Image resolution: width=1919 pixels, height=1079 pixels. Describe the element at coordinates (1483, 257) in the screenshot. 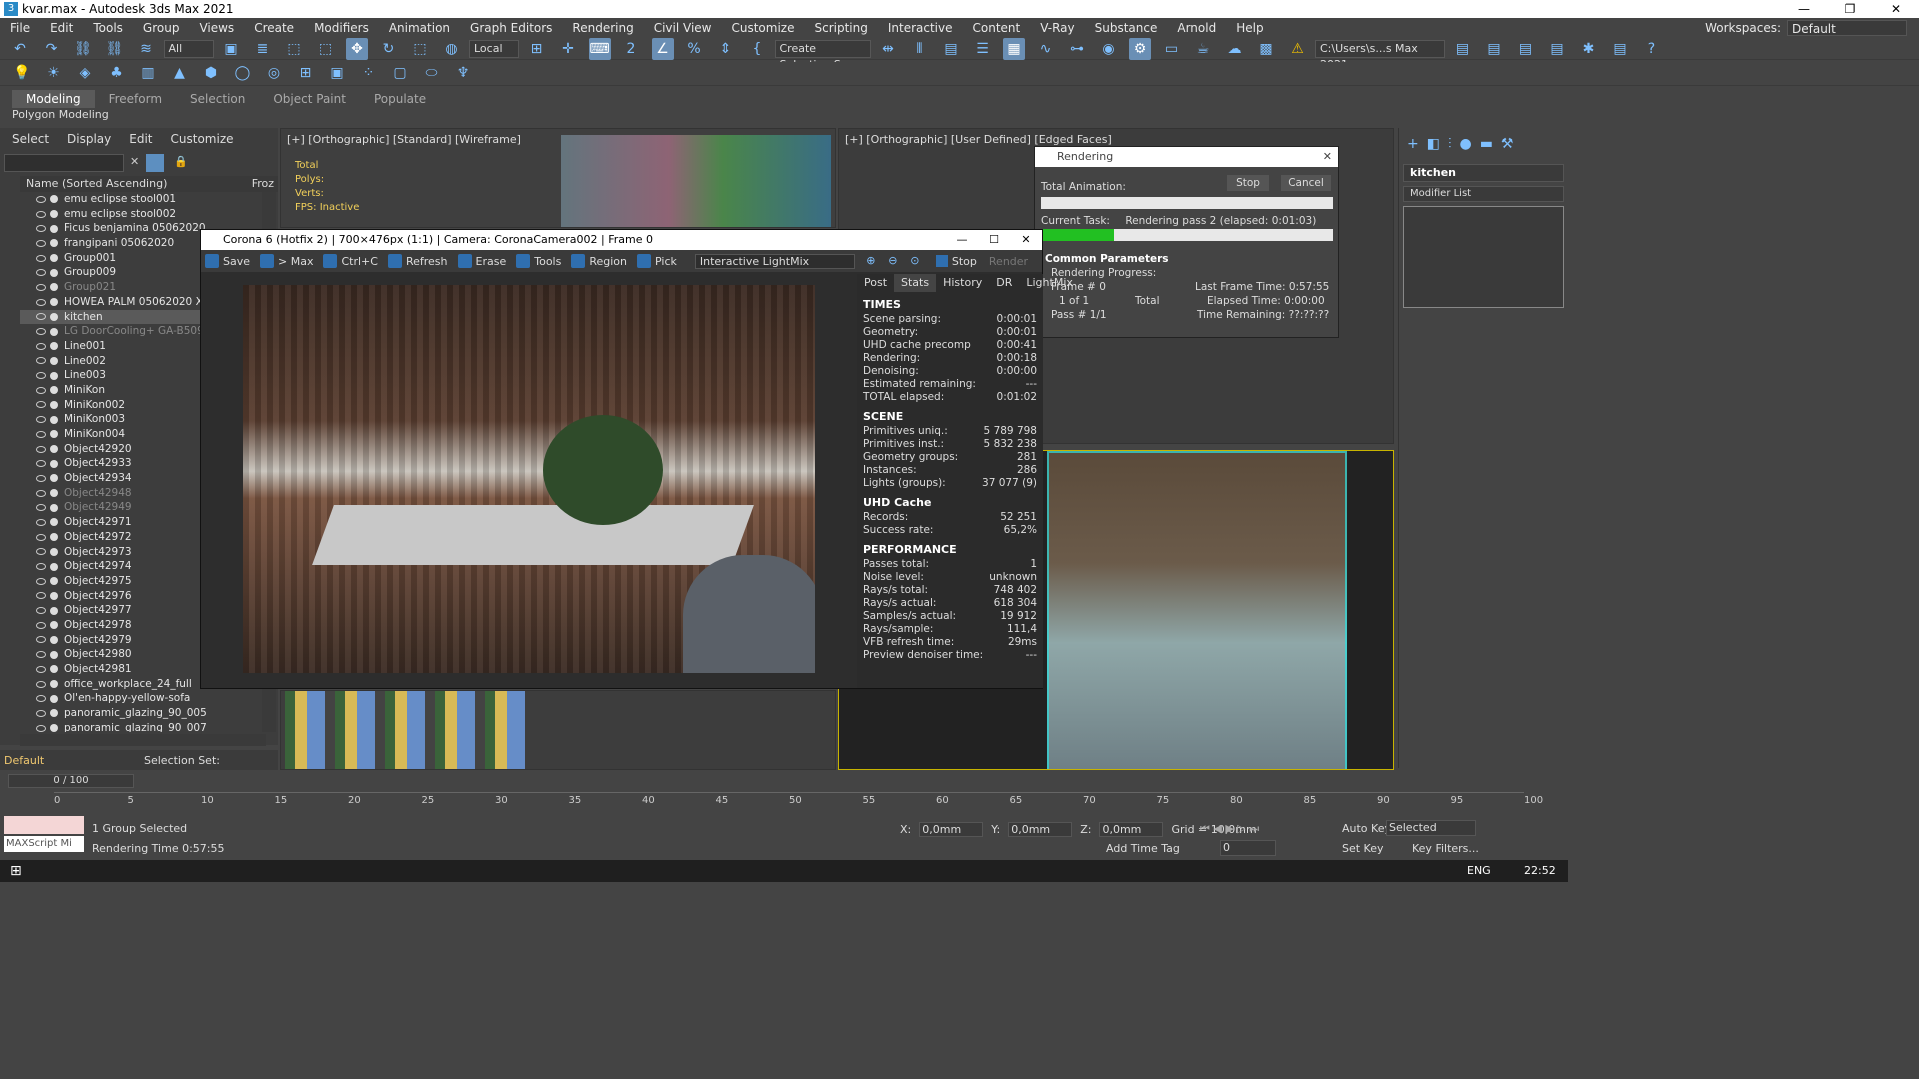

I see `modifier-stack` at that location.